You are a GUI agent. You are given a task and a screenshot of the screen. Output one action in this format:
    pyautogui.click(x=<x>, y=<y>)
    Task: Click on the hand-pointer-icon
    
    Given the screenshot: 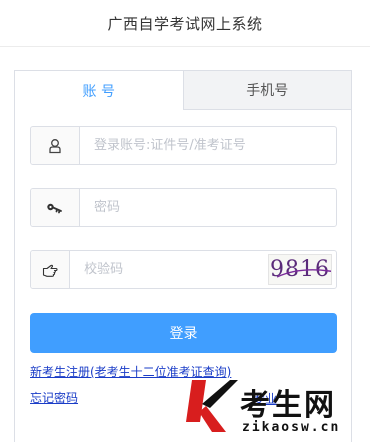 What is the action you would take?
    pyautogui.click(x=51, y=269)
    